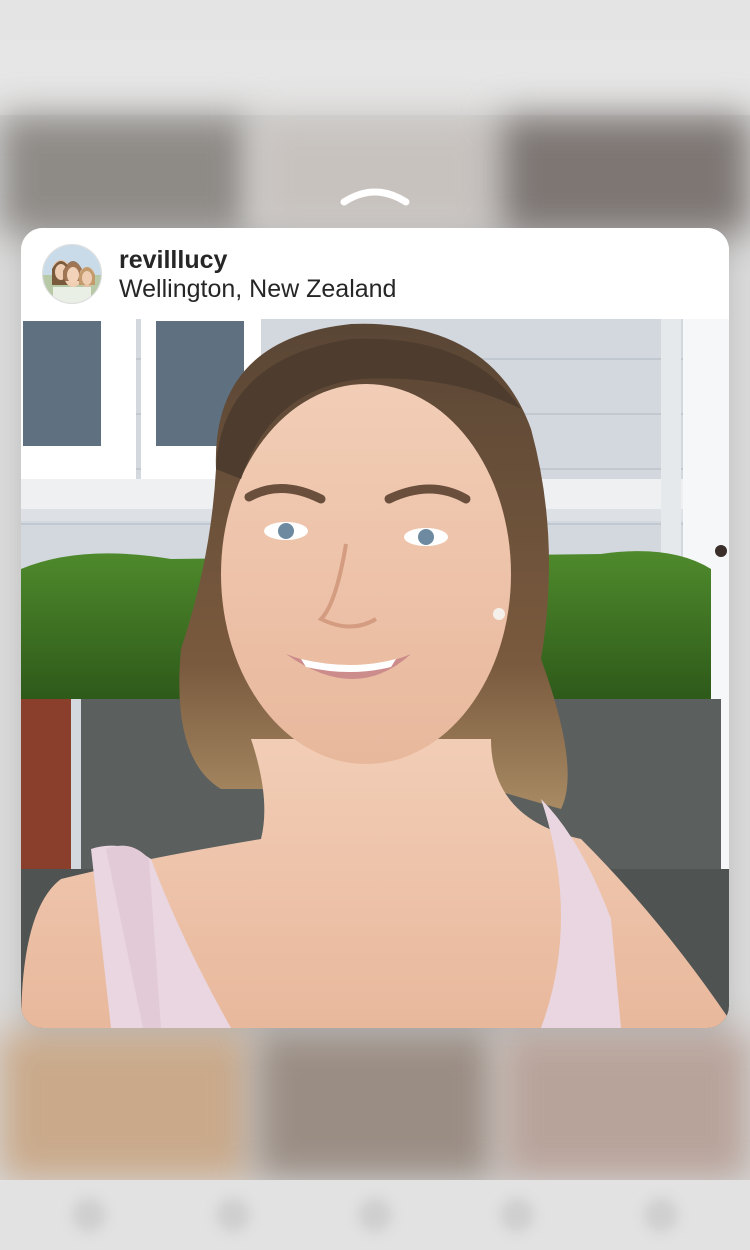 The width and height of the screenshot is (750, 1250). Describe the element at coordinates (375, 1215) in the screenshot. I see `add-post-icon` at that location.